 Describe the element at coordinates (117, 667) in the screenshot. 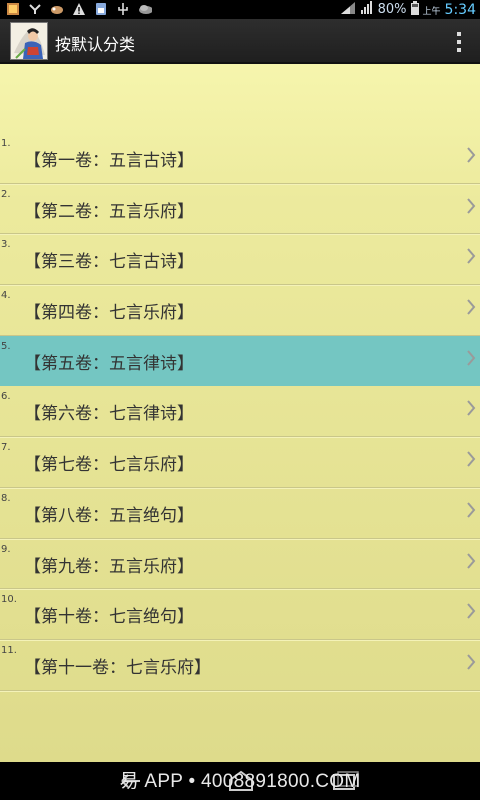

I see `list-item-label: 【第十一卷：七言乐府】` at that location.